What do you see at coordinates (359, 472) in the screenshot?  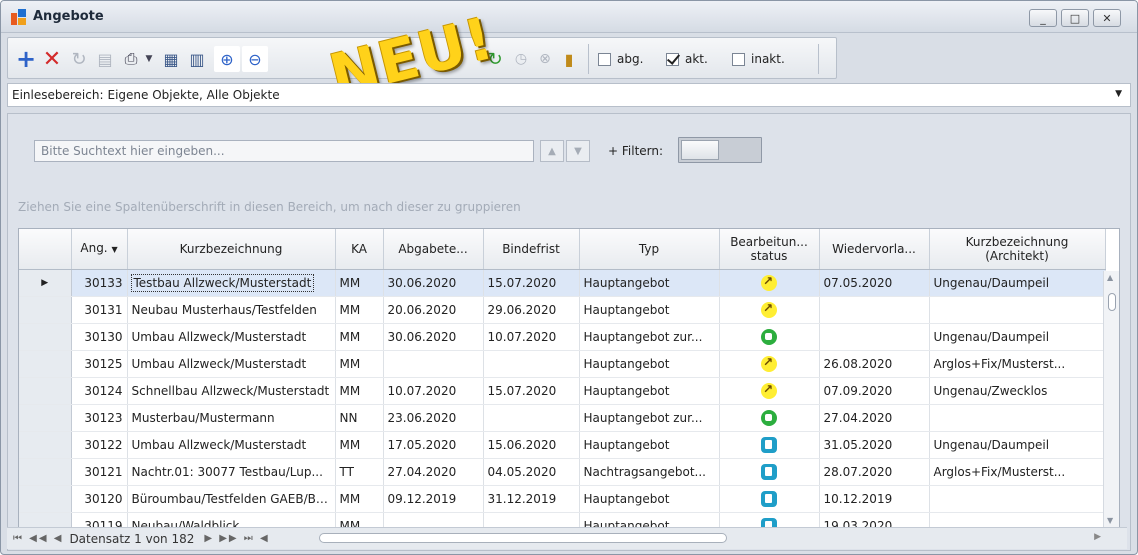 I see `cell-ka: TT` at bounding box center [359, 472].